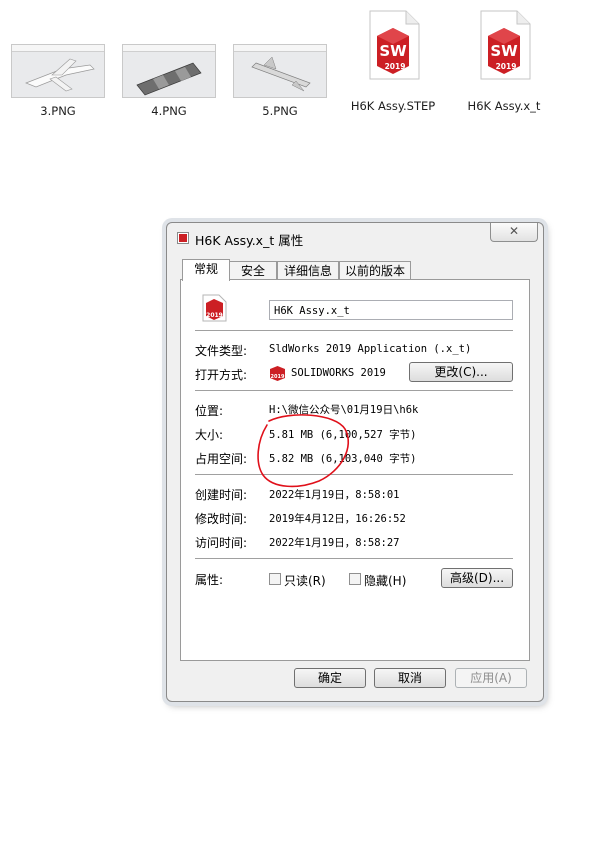 The width and height of the screenshot is (605, 848). Describe the element at coordinates (58, 111) in the screenshot. I see `file-name: 3.PNG` at that location.